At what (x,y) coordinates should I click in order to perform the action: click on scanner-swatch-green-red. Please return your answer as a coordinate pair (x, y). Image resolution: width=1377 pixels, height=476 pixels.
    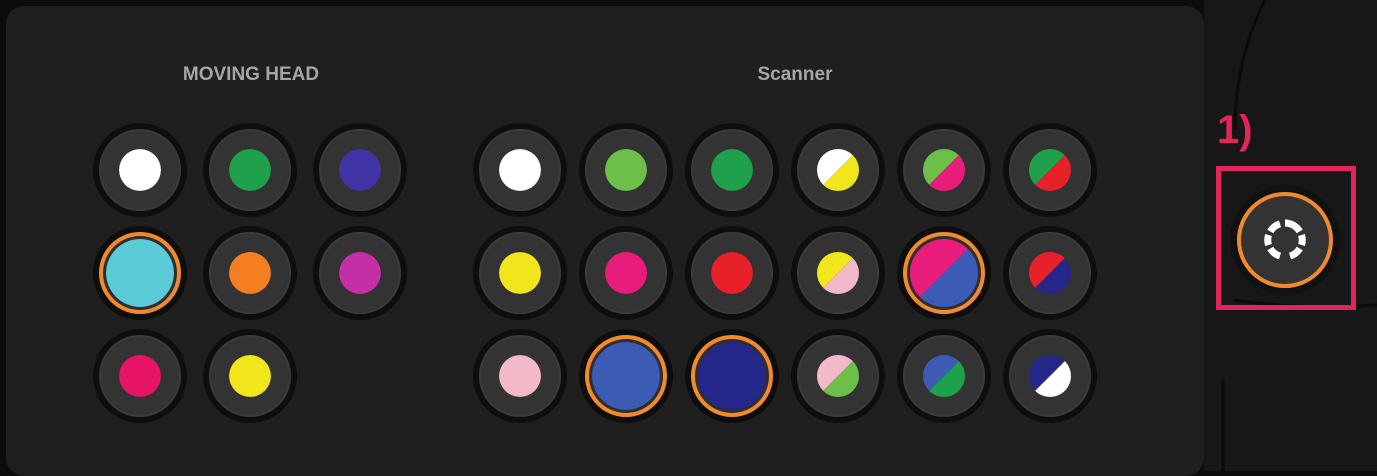
    Looking at the image, I should click on (1050, 170).